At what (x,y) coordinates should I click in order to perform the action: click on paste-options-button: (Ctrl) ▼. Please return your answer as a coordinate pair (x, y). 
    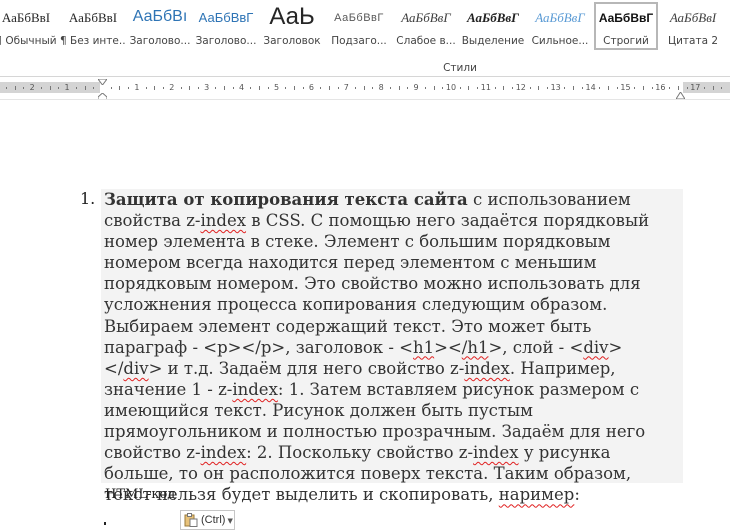
    Looking at the image, I should click on (207, 520).